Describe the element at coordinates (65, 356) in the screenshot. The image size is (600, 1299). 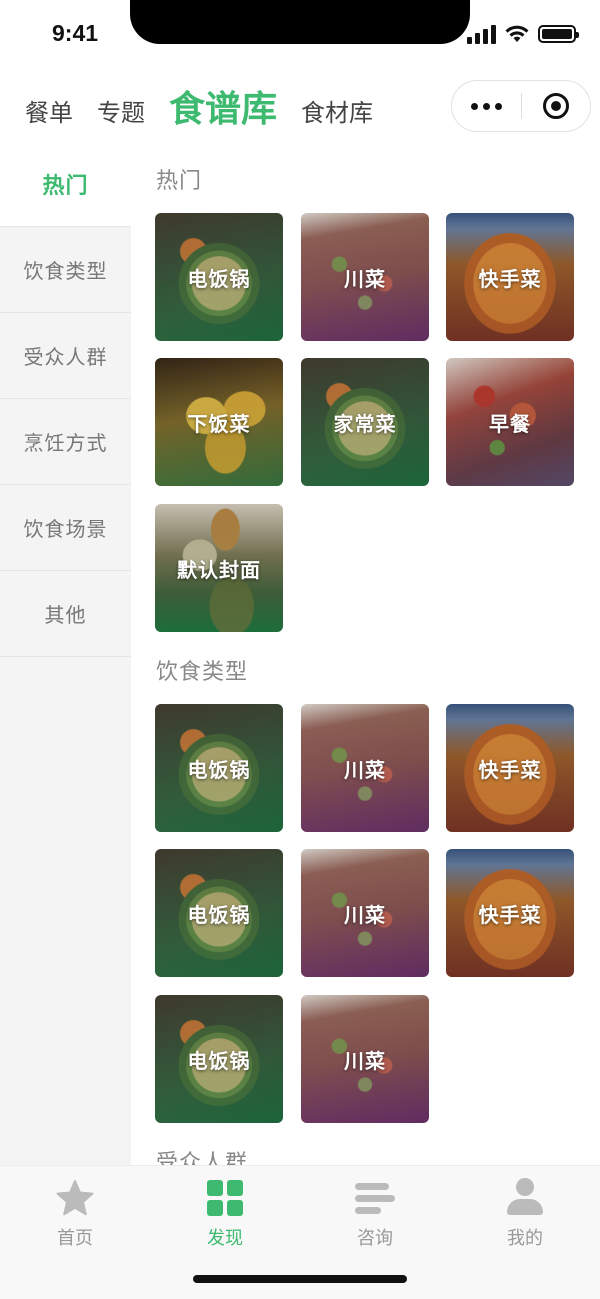
I see `sidebar-item-audience: 受众人群` at that location.